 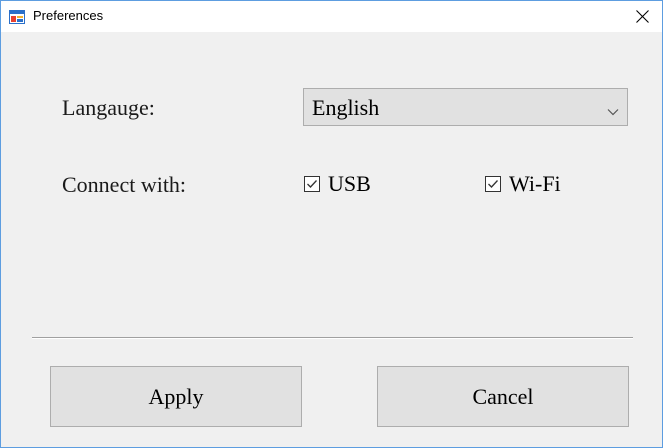 I want to click on chevron-down-icon, so click(x=613, y=112).